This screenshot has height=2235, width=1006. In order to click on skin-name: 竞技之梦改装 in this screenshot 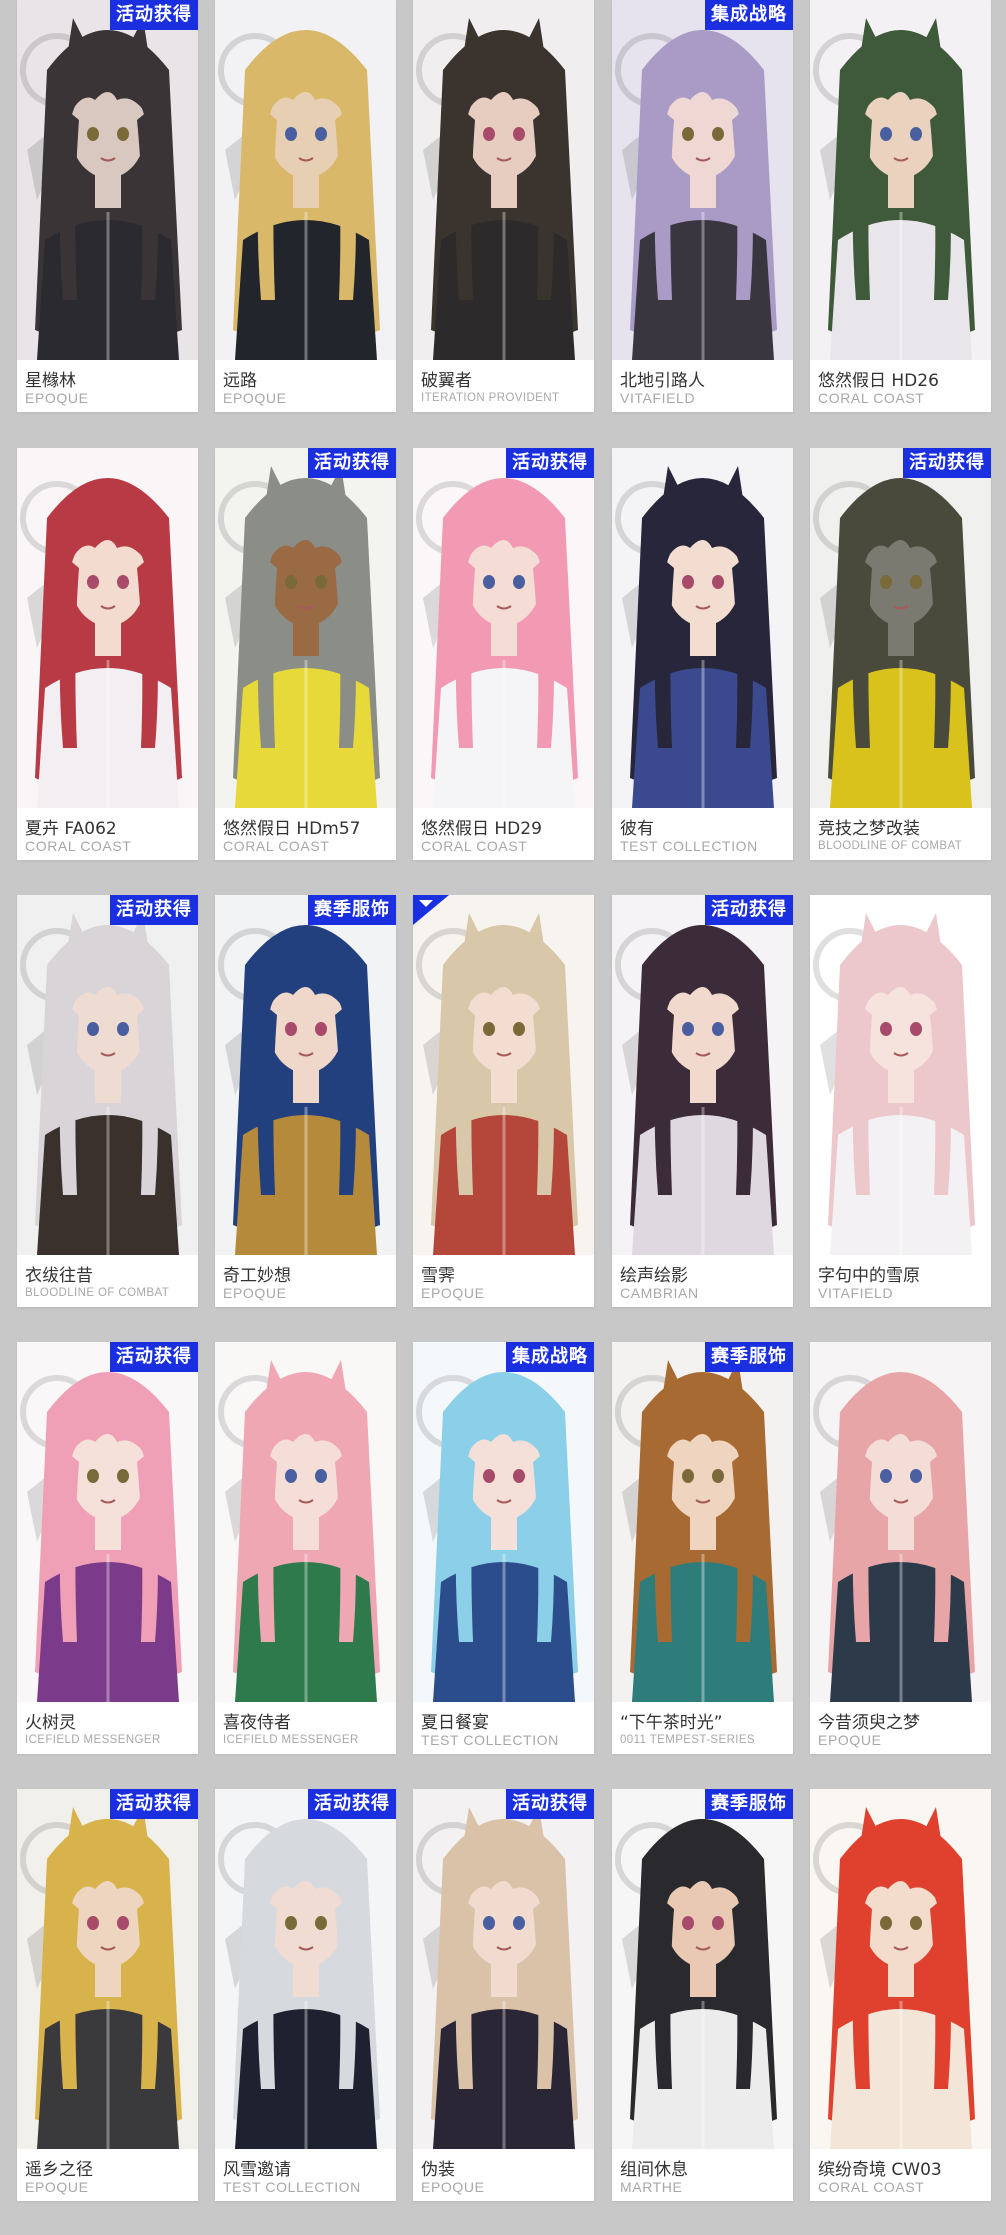, I will do `click(869, 829)`.